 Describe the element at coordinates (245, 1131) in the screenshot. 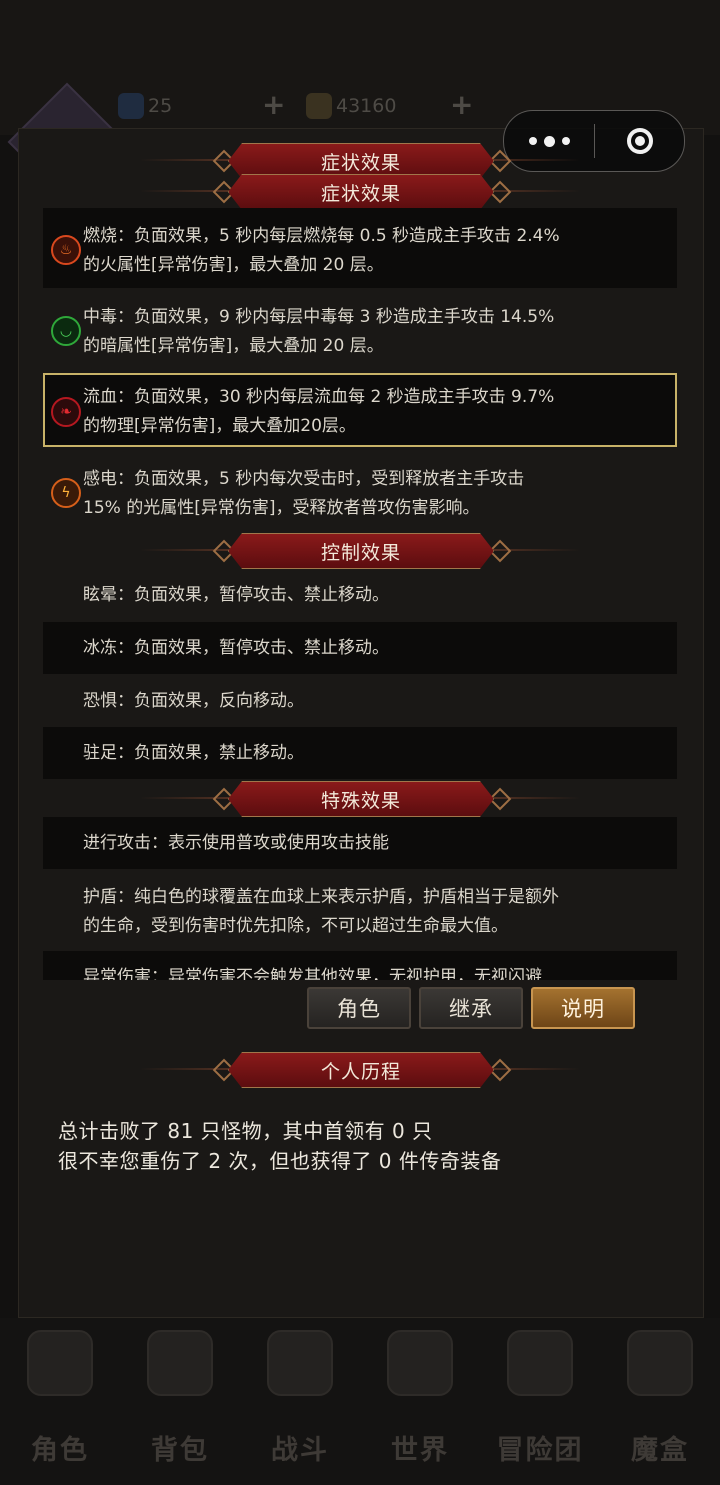

I see `history-kills: 总计击败了 81 只怪物，其中首领有 0 只` at that location.